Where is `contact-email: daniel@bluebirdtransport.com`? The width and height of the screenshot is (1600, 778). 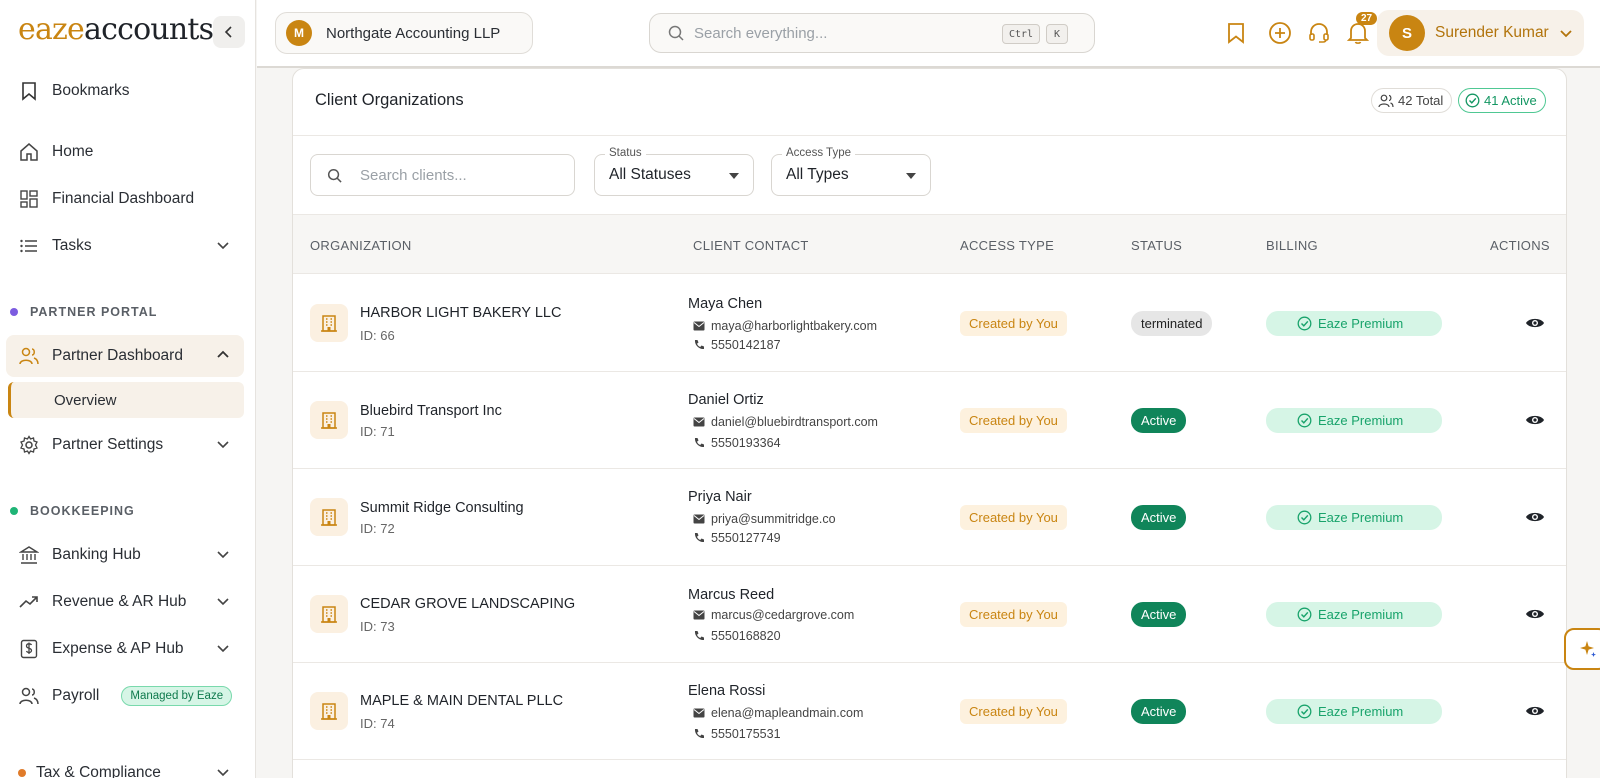
contact-email: daniel@bluebirdtransport.com is located at coordinates (785, 422).